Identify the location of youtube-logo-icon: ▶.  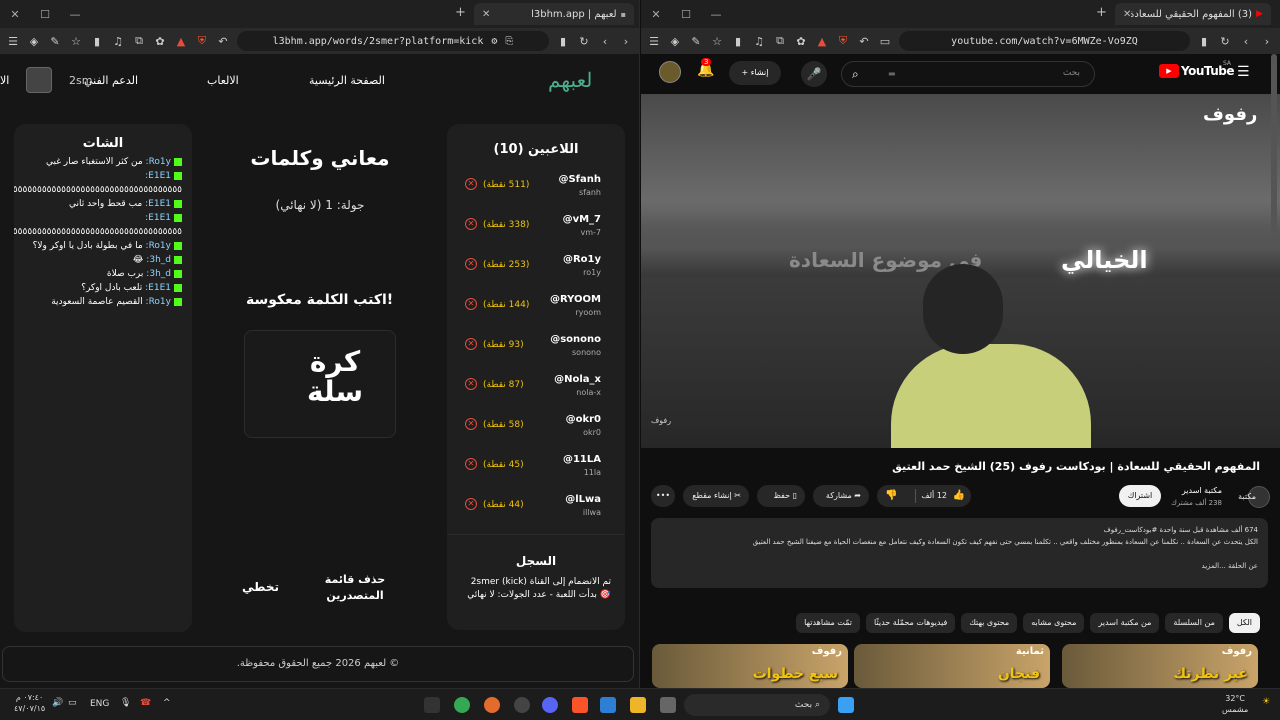
(1169, 71).